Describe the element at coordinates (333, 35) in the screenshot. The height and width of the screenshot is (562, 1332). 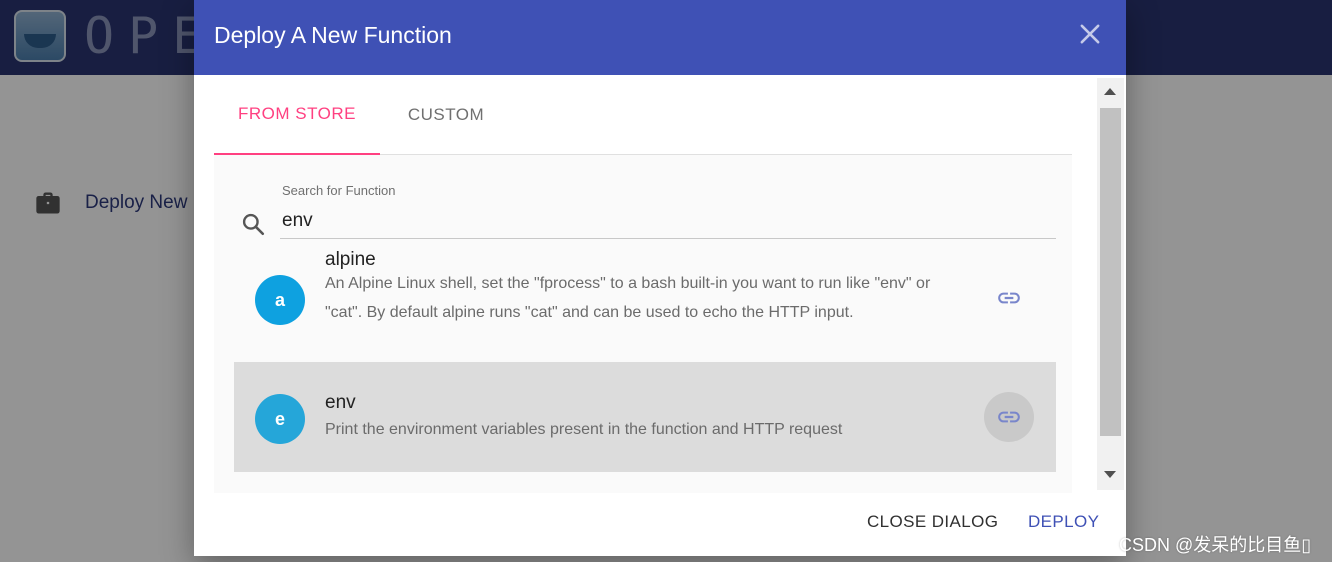
I see `dialog-title: Deploy A New Function` at that location.